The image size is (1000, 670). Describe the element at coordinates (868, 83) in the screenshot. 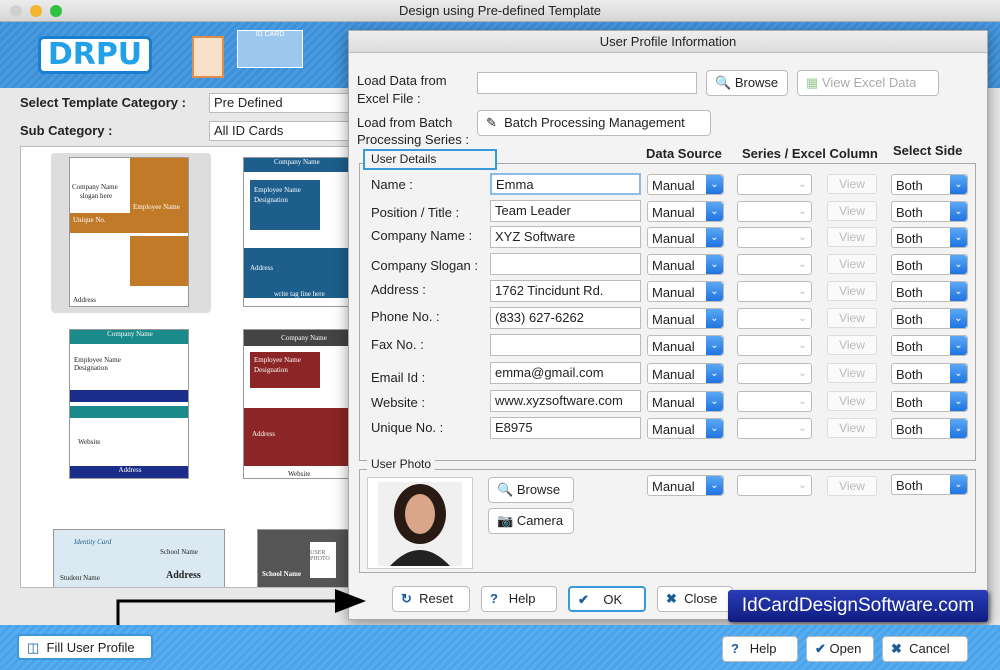

I see `view-excel-data-button: ▦ View Excel Data` at that location.